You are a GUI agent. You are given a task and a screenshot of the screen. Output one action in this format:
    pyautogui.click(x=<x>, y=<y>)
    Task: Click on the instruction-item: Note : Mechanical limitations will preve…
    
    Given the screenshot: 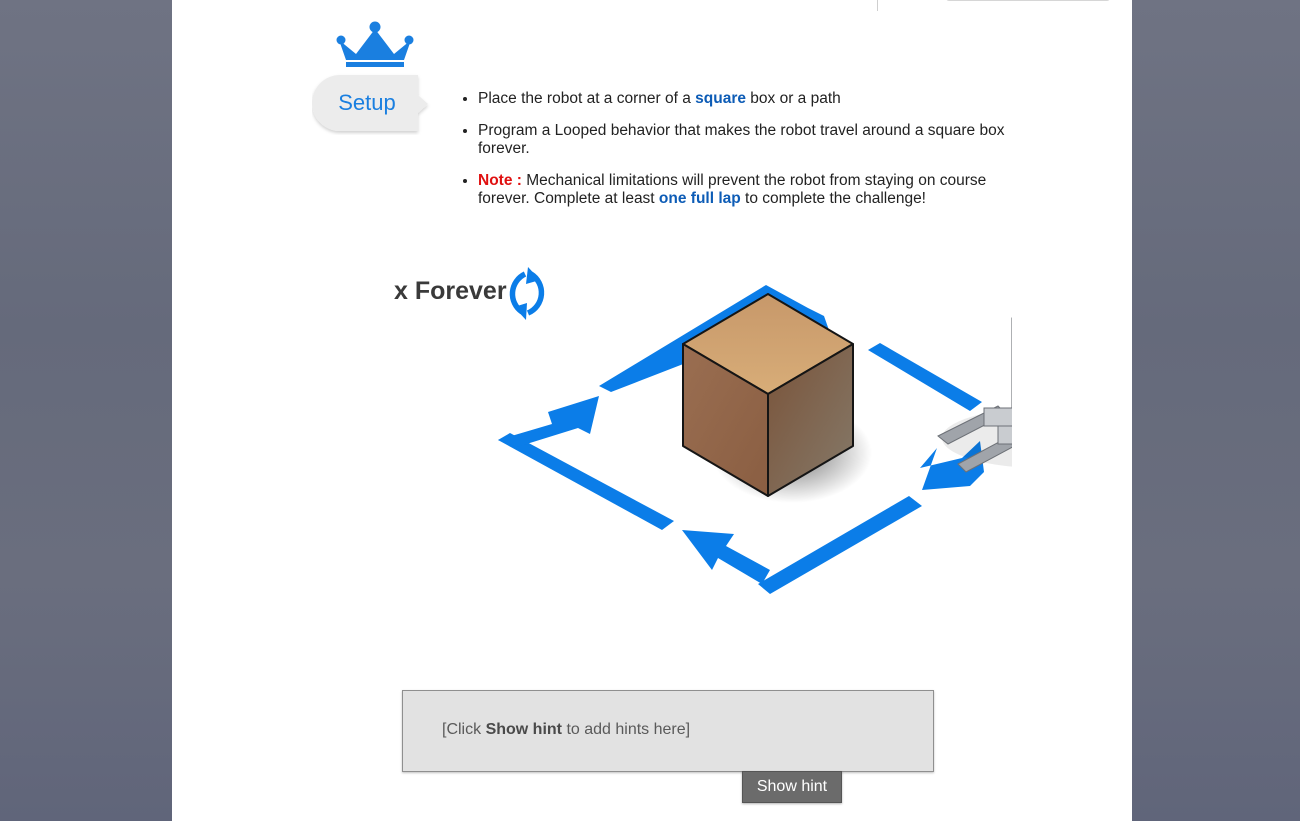 What is the action you would take?
    pyautogui.click(x=758, y=190)
    